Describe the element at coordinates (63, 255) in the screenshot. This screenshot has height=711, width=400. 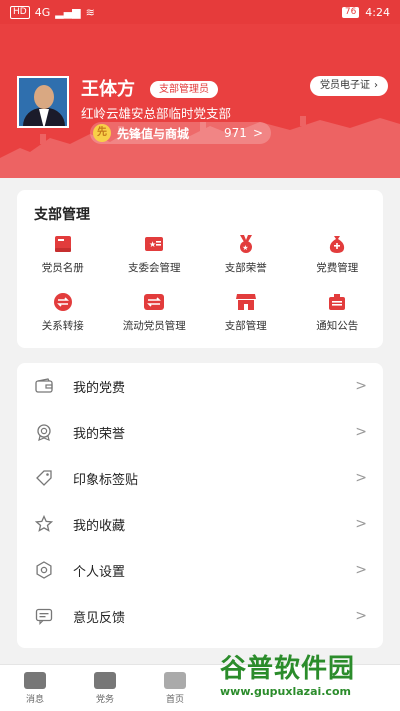
I see `grid-item-member-roster: 党员名册` at that location.